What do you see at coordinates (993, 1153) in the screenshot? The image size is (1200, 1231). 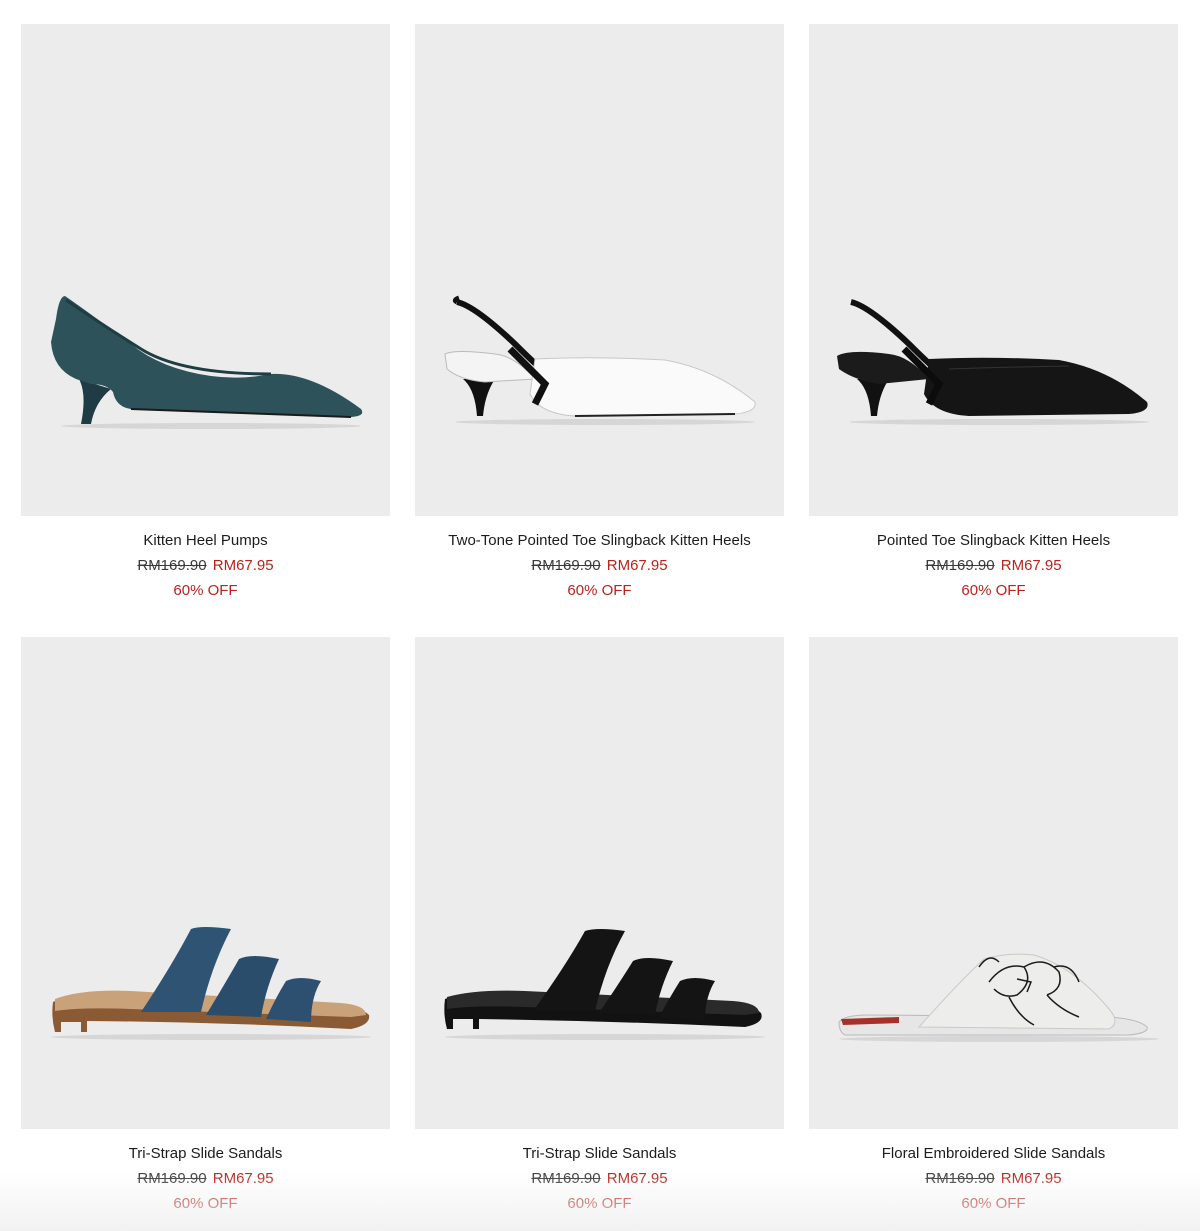 I see `product-name: Floral Embroidered Slide Sandals` at bounding box center [993, 1153].